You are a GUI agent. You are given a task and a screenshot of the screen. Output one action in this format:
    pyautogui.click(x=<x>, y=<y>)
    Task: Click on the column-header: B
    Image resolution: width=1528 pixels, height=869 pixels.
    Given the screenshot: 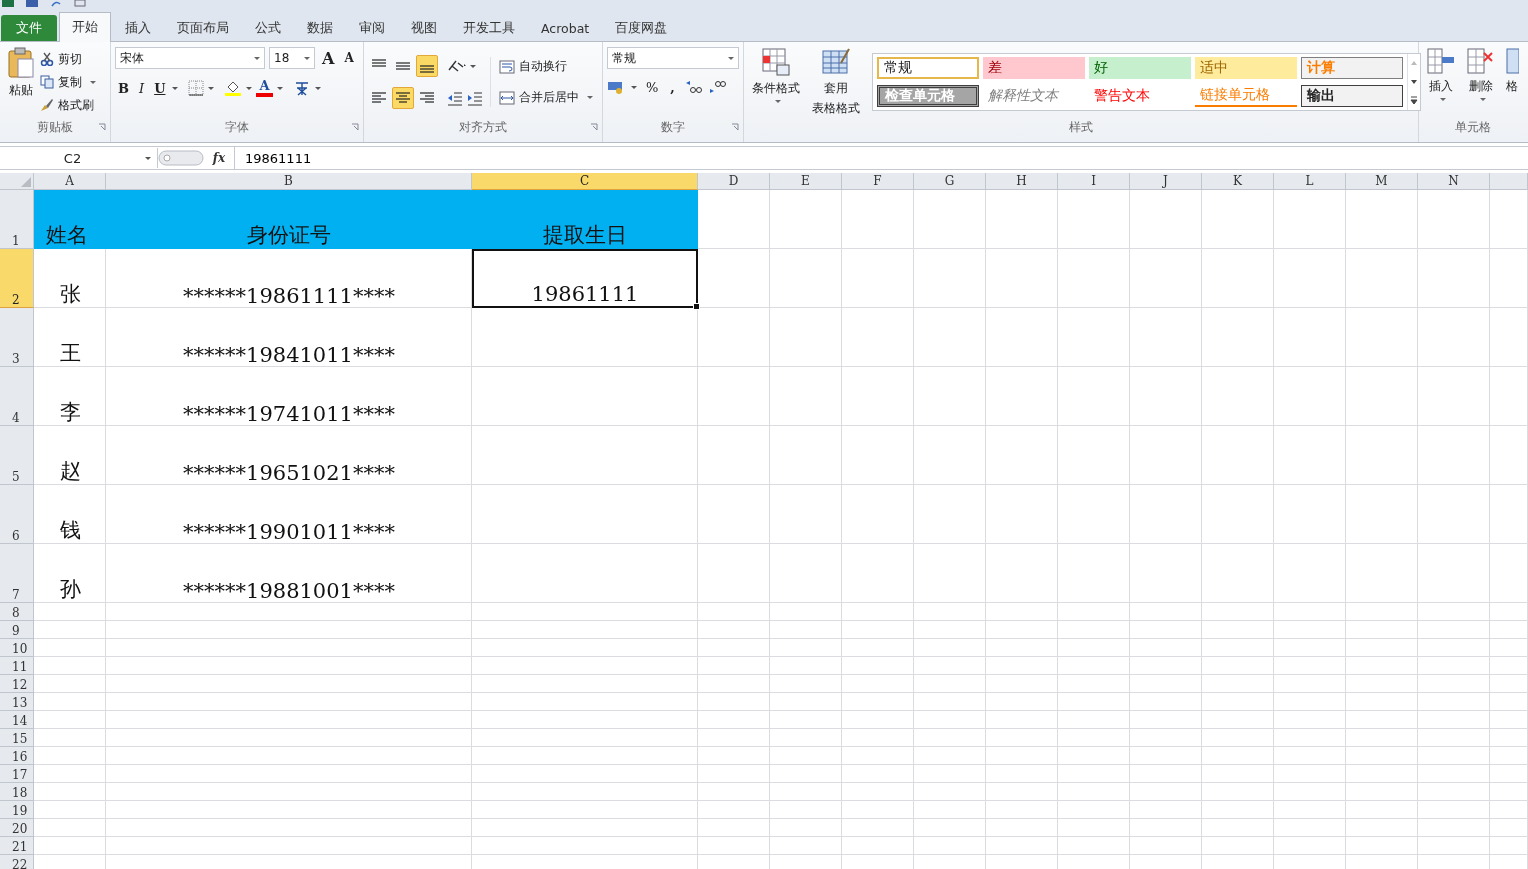 What is the action you would take?
    pyautogui.click(x=289, y=181)
    